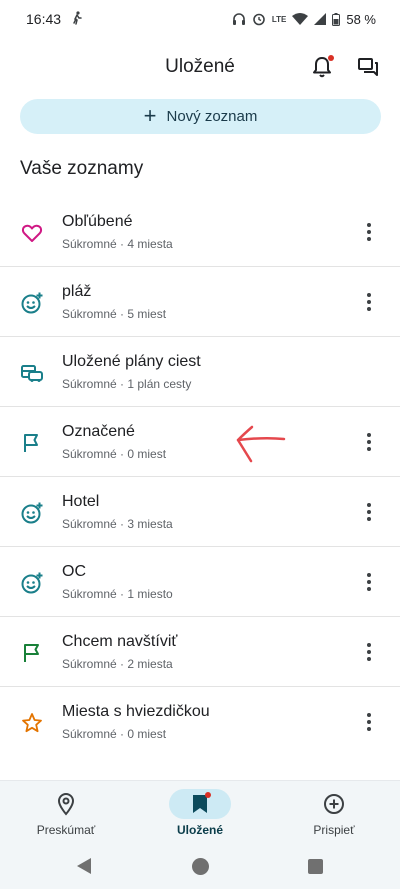 This screenshot has height=889, width=400. Describe the element at coordinates (77, 19) in the screenshot. I see `walking-icon` at that location.